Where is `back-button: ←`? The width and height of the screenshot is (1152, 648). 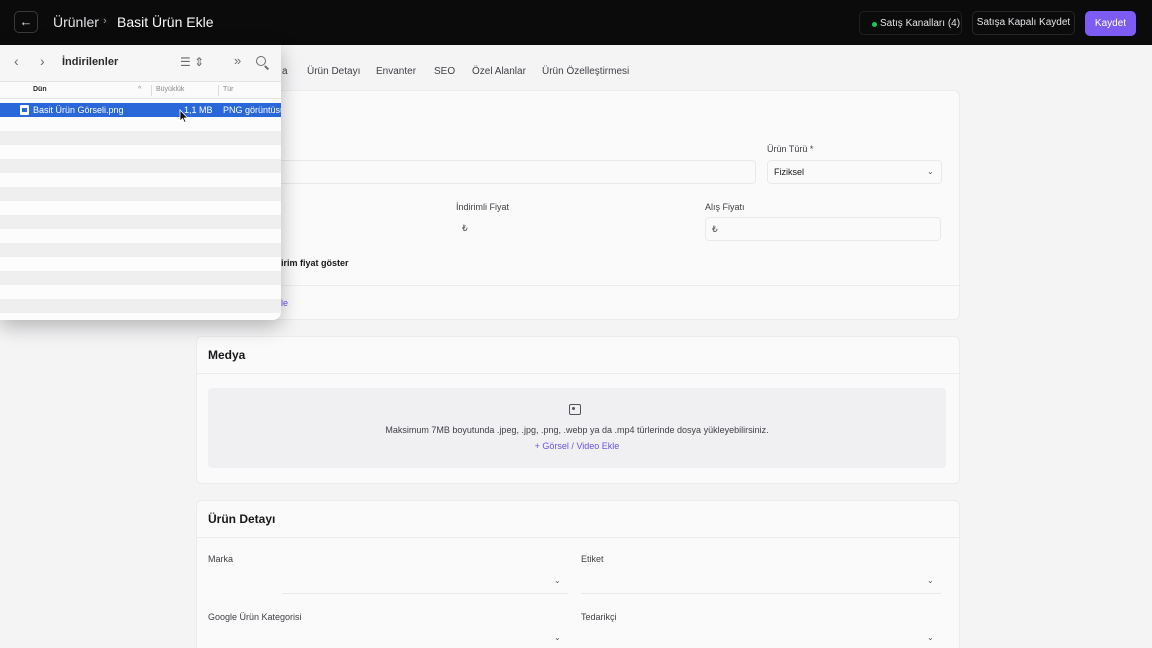
back-button: ← is located at coordinates (26, 22).